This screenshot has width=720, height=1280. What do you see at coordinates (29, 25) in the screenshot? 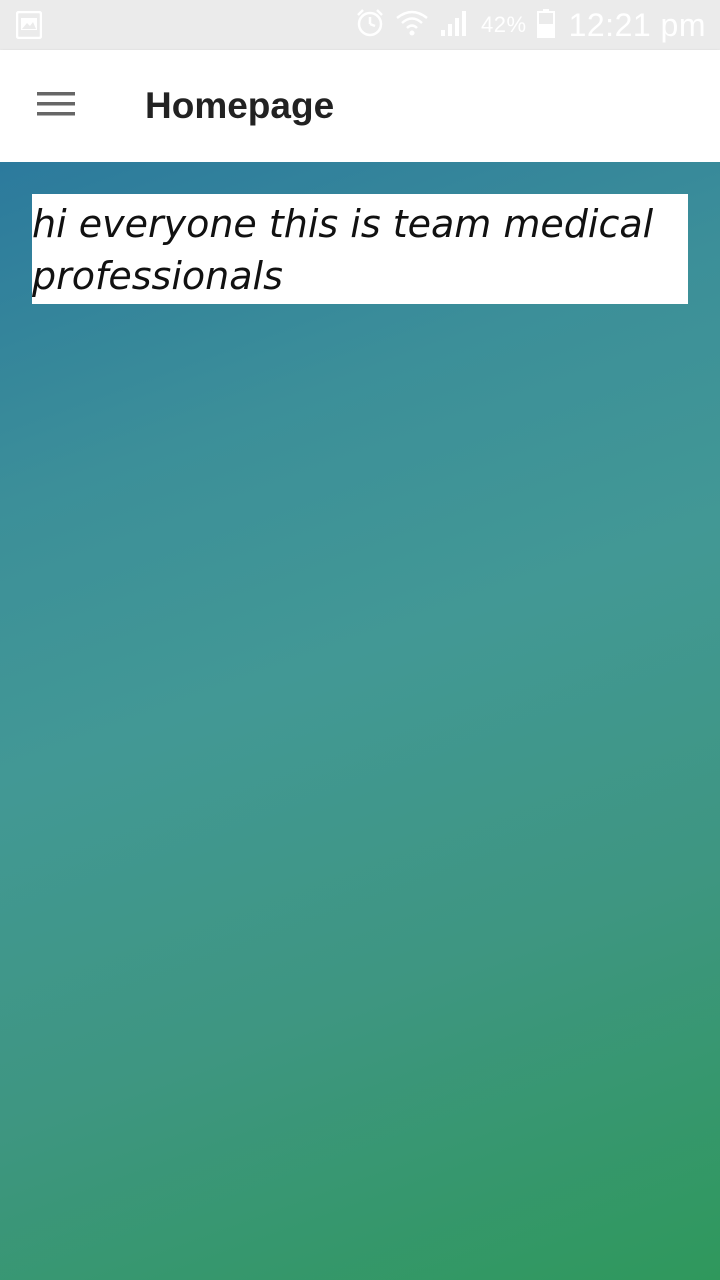
I see `gallery-notification-icon` at bounding box center [29, 25].